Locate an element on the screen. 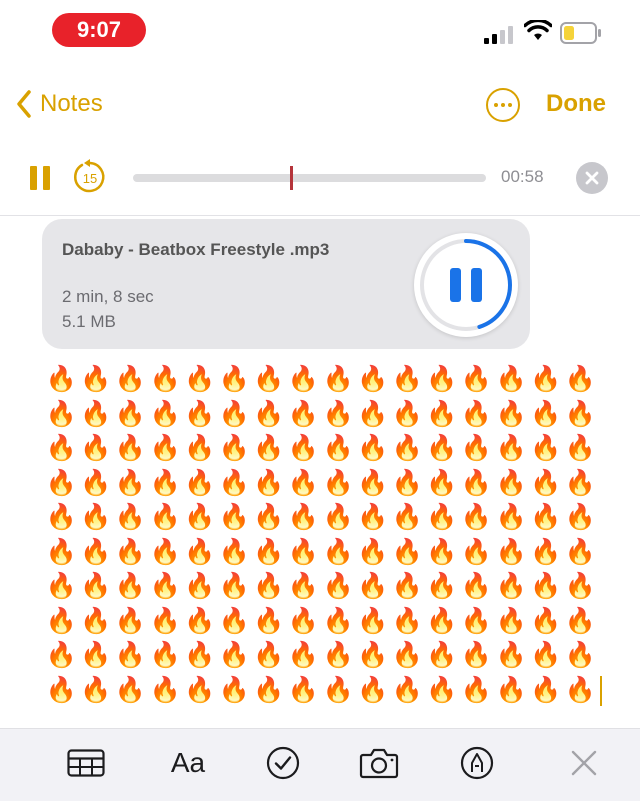 This screenshot has height=801, width=640. camera-button is located at coordinates (379, 763).